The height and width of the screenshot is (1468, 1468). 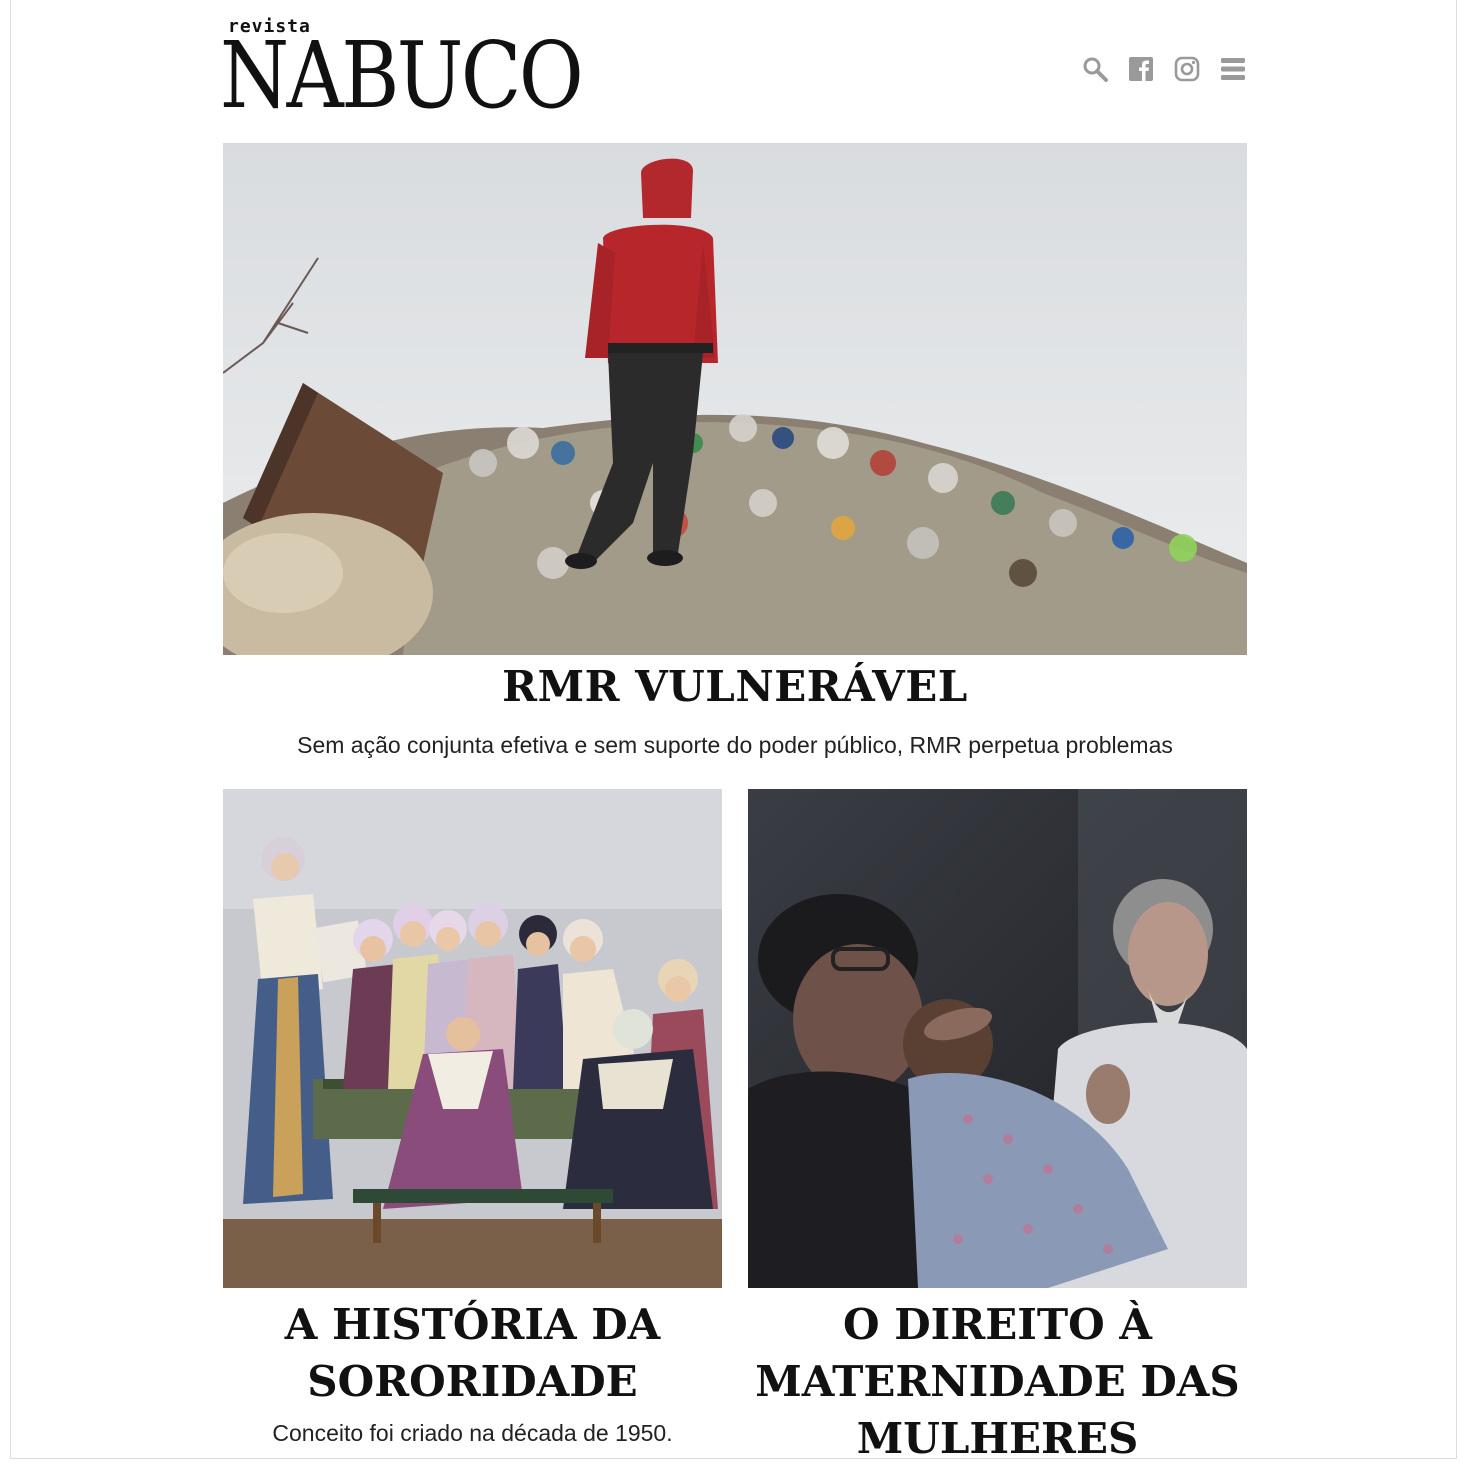 I want to click on search-icon, so click(x=1095, y=69).